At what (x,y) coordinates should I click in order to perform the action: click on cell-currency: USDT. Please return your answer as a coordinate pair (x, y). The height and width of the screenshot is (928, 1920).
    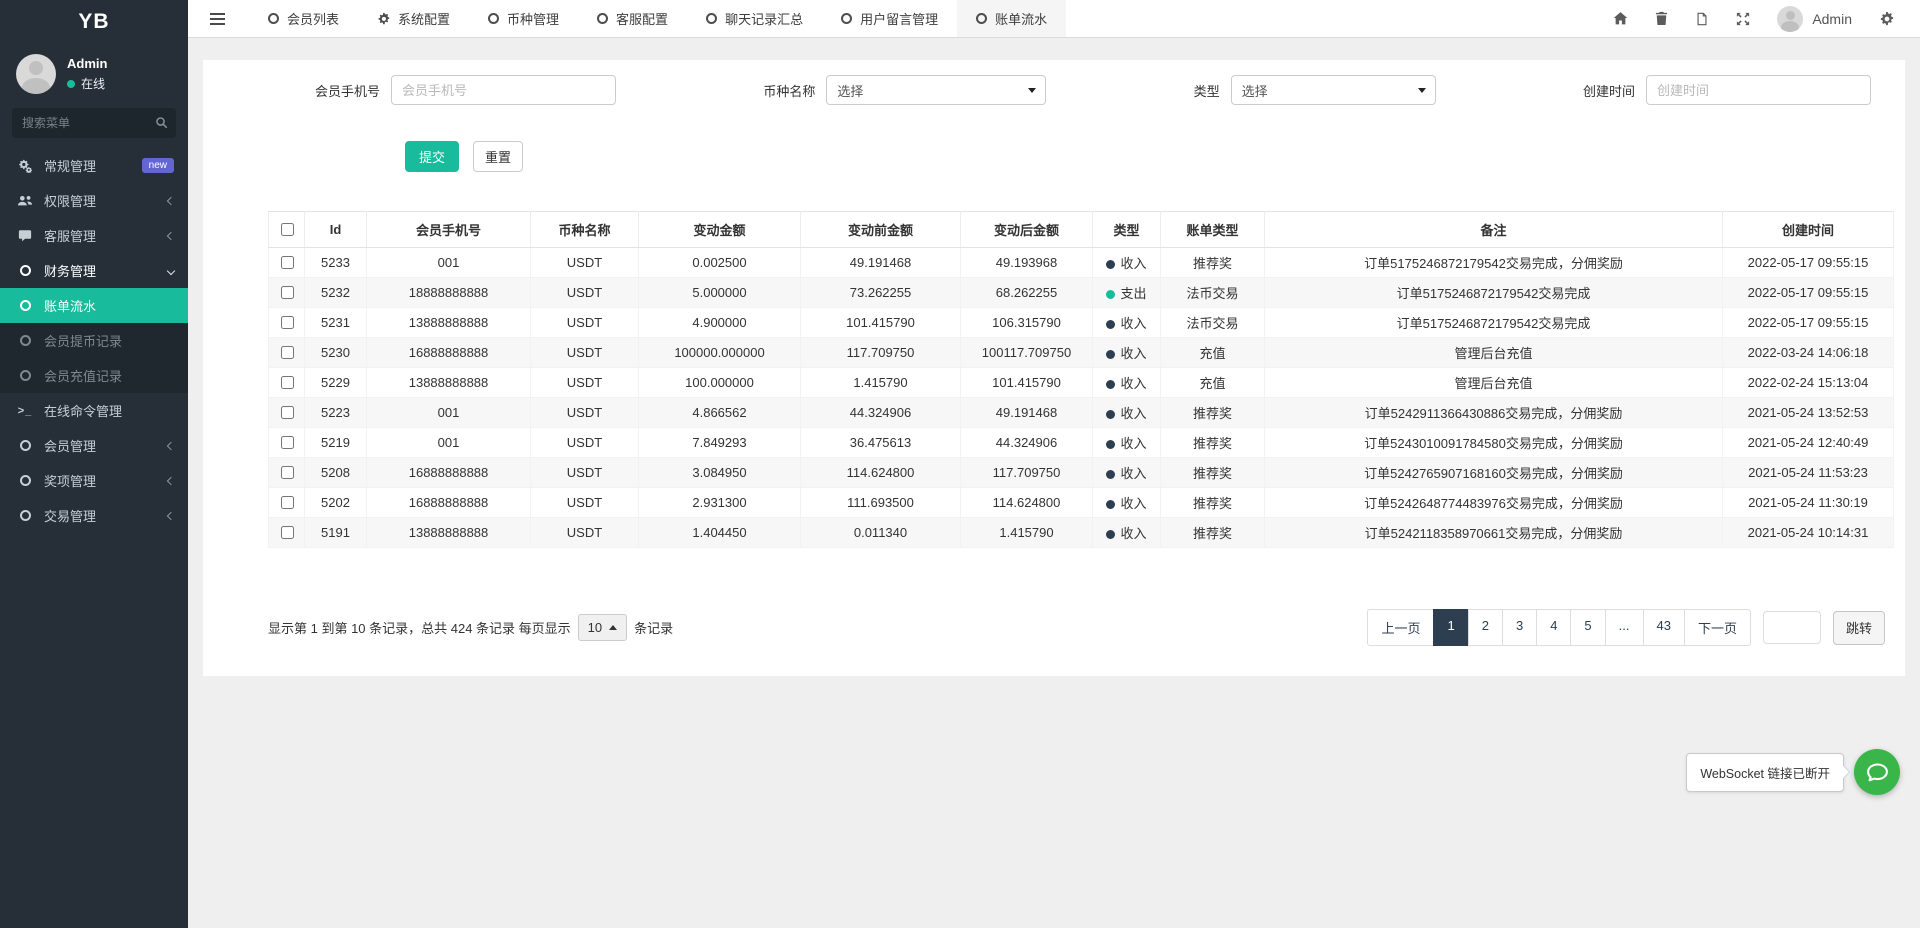
    Looking at the image, I should click on (584, 532).